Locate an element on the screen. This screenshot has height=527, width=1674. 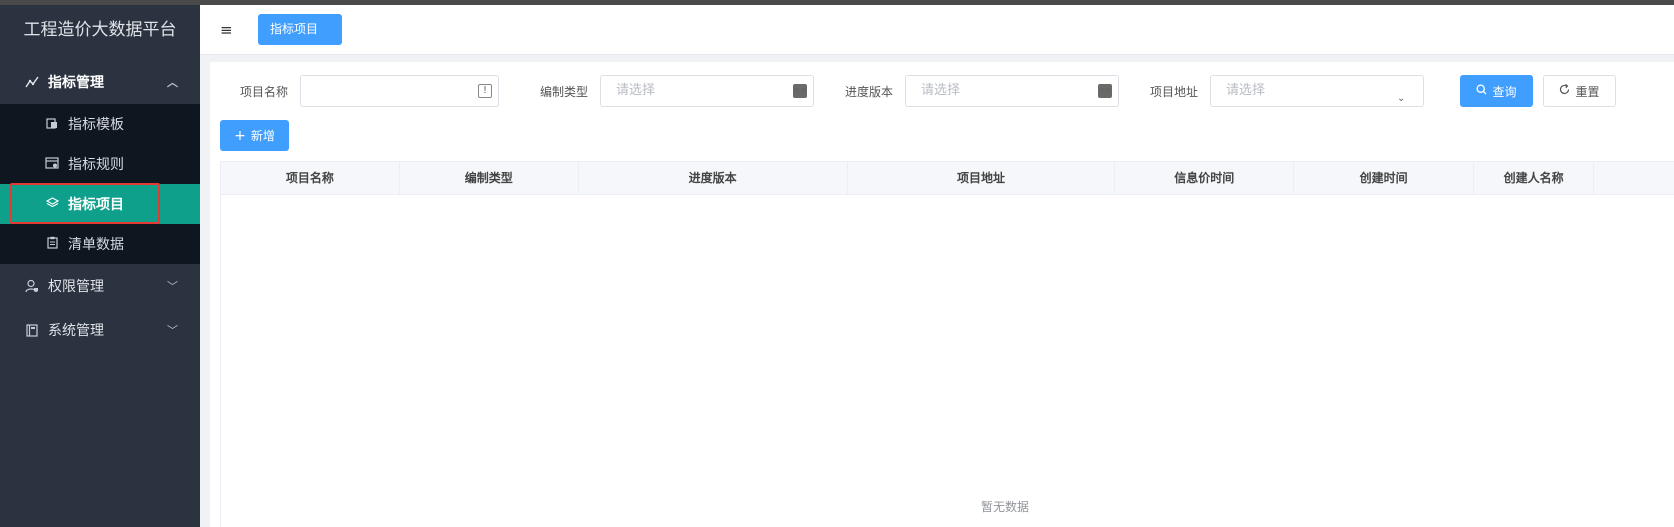
project-address-placeholder: 请选择 is located at coordinates (1246, 90).